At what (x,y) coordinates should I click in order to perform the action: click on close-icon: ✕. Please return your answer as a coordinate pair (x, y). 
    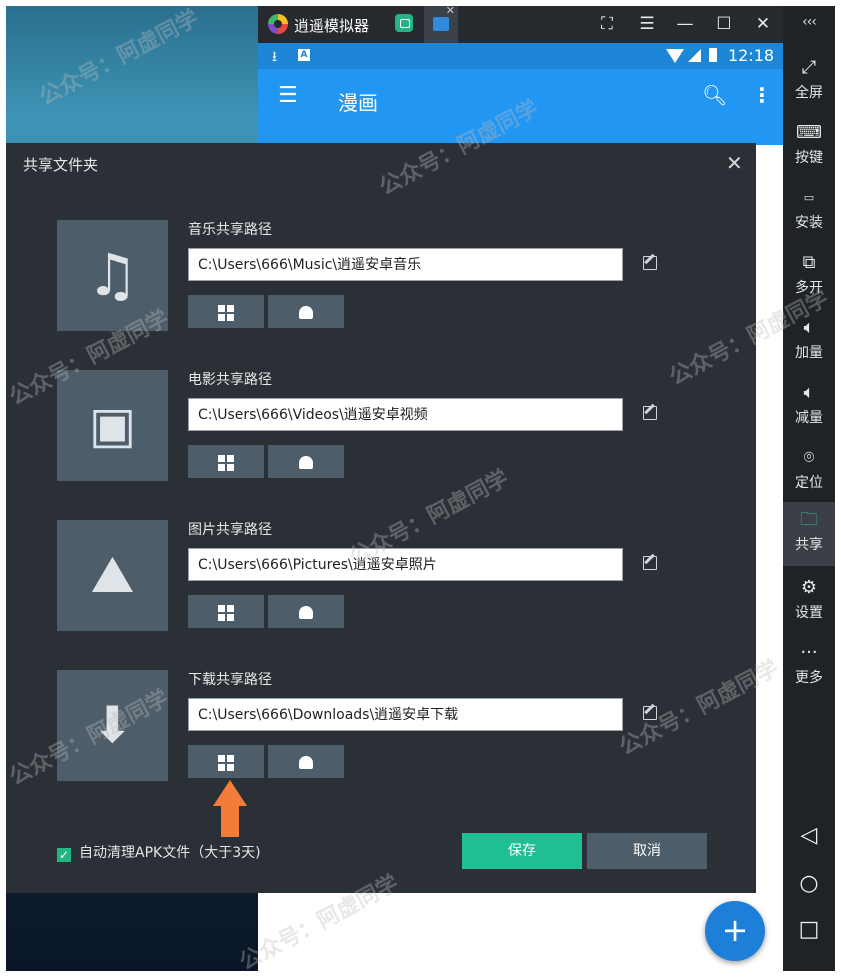
    Looking at the image, I should click on (763, 24).